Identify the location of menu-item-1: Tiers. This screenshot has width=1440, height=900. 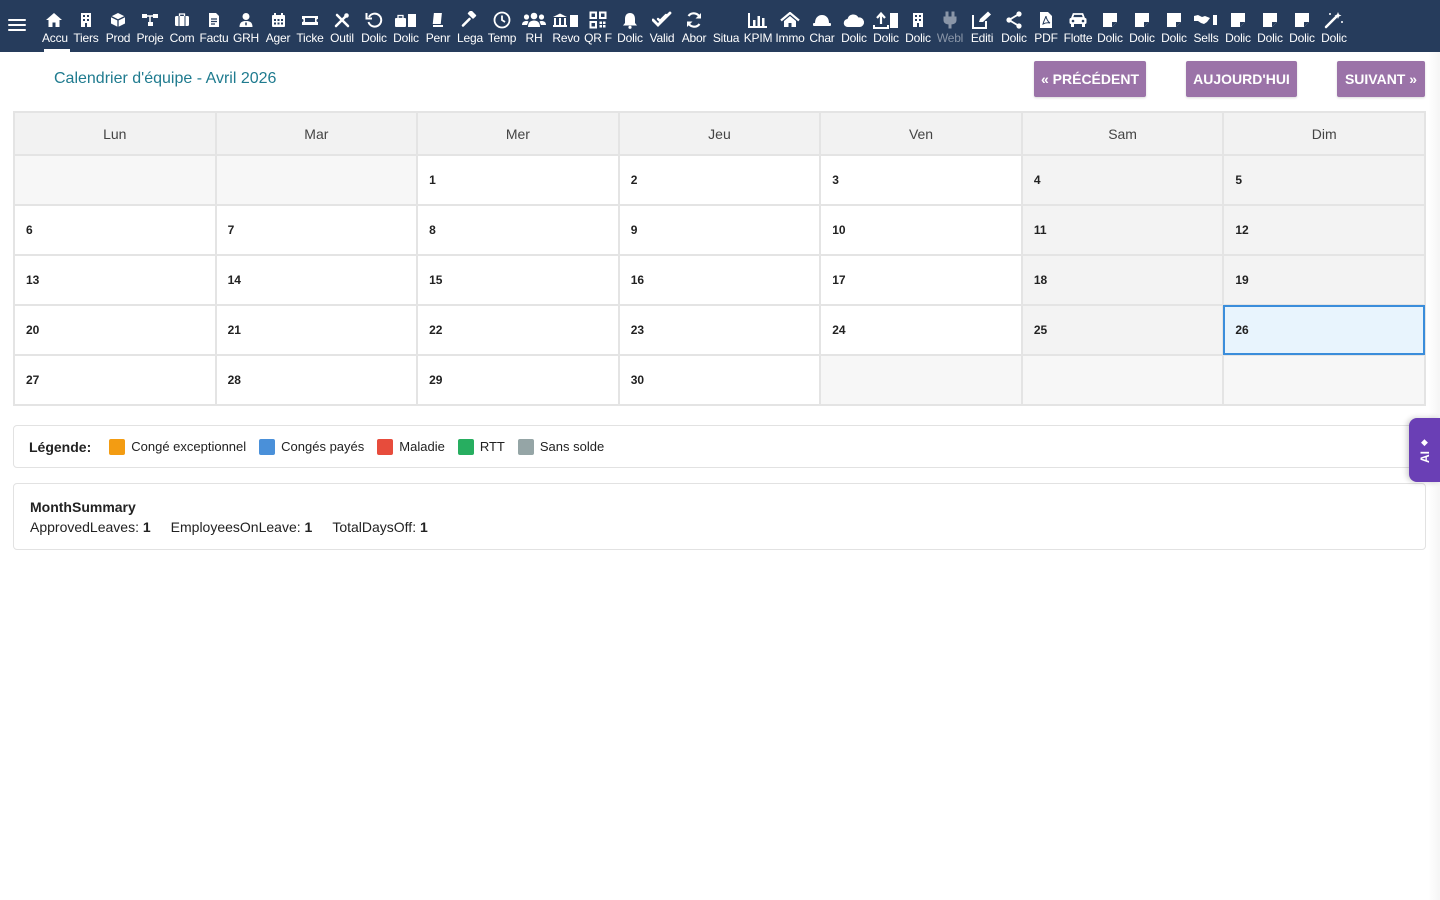
(86, 26).